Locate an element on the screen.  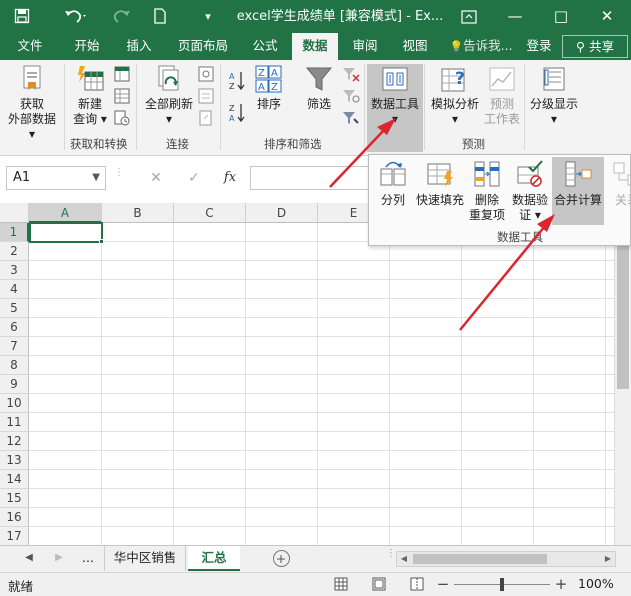
red-arrow-line-data-tools is located at coordinates (358, 157).